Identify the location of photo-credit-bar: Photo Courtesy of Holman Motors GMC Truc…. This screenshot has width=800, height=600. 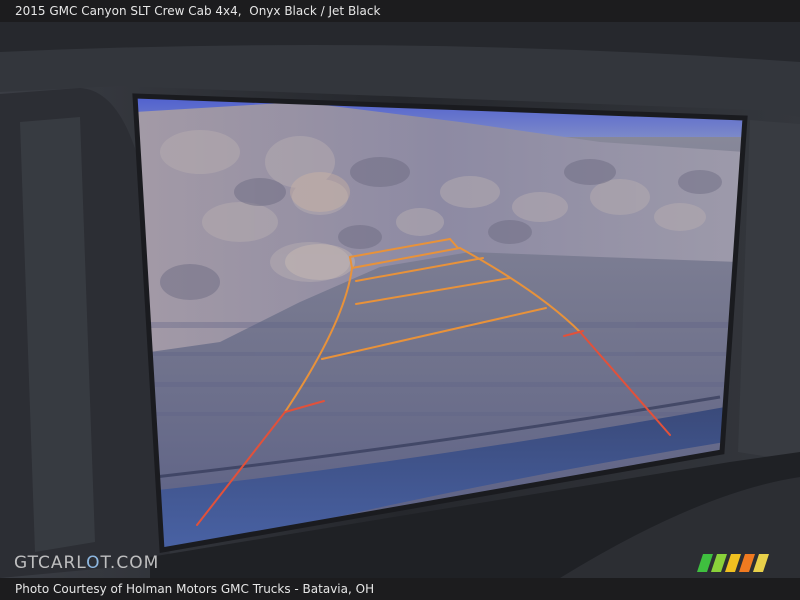
(400, 589).